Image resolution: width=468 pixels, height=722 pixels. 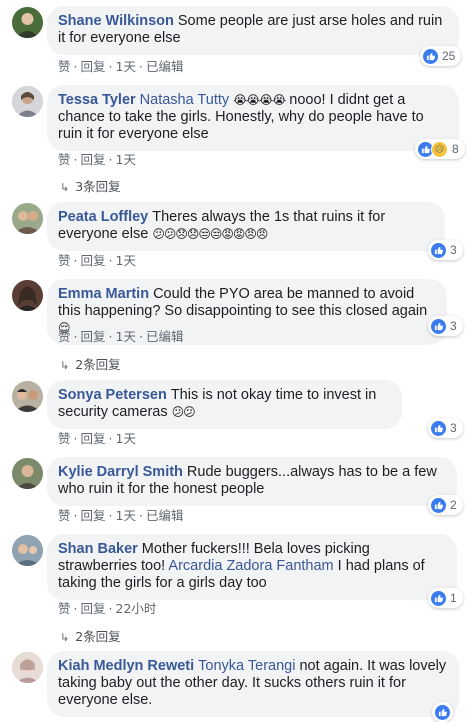 What do you see at coordinates (136, 608) in the screenshot?
I see `timestamp: 22小时` at bounding box center [136, 608].